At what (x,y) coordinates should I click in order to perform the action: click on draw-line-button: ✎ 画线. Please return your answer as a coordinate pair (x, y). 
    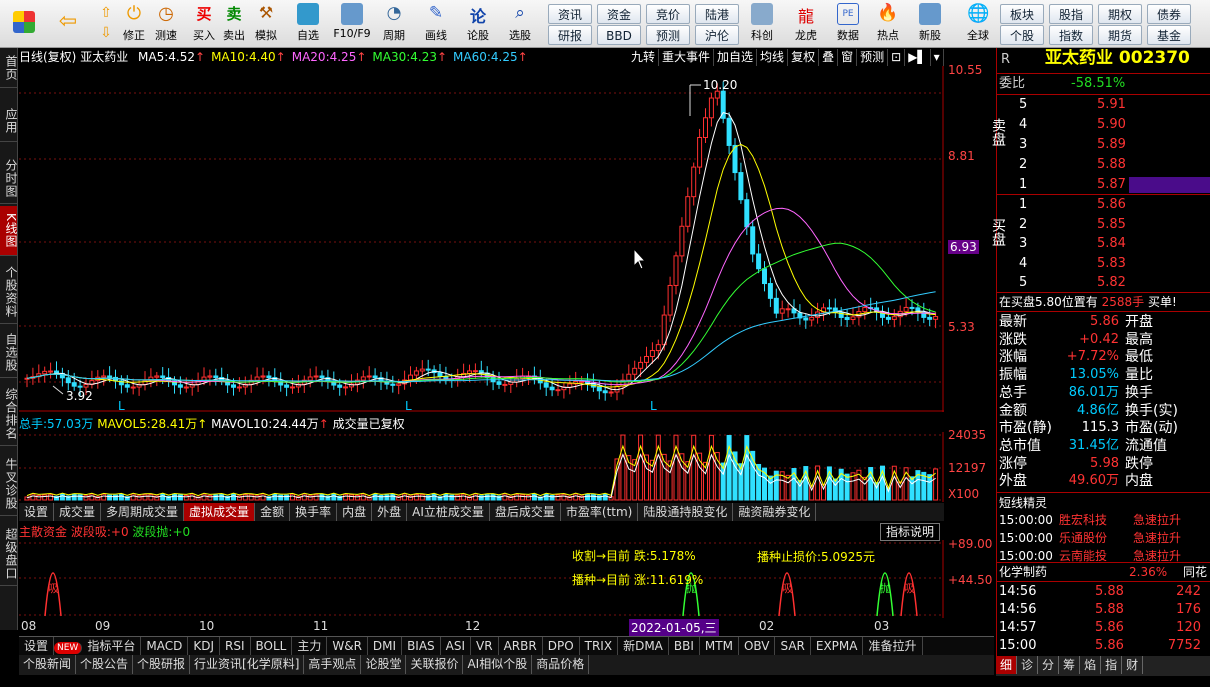
    Looking at the image, I should click on (436, 24).